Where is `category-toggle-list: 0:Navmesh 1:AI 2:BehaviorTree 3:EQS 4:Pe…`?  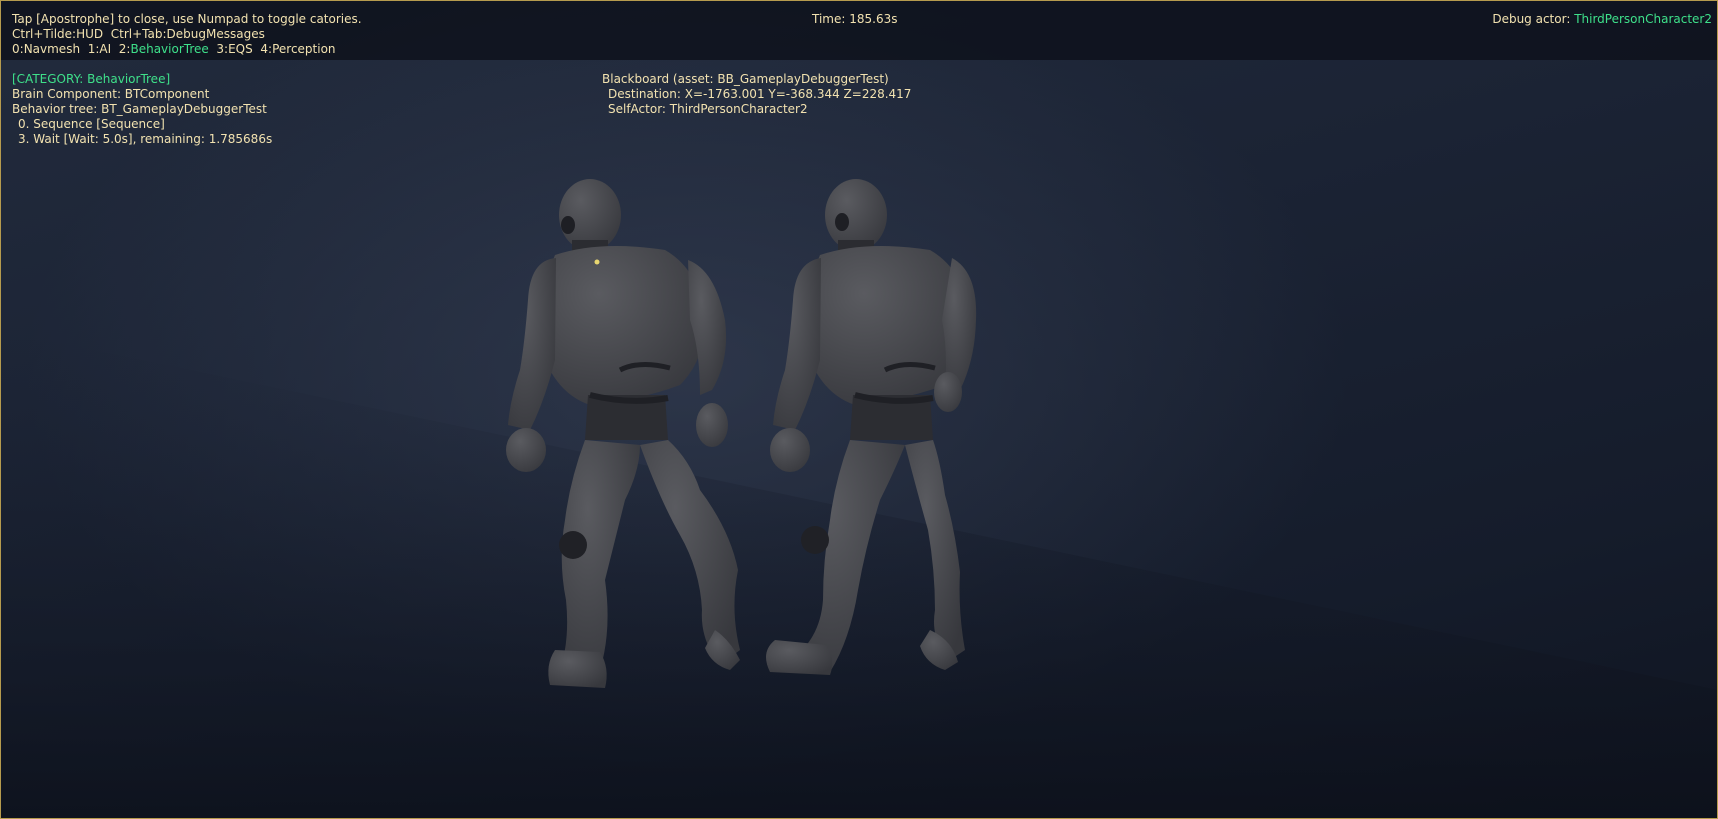
category-toggle-list: 0:Navmesh 1:AI 2:BehaviorTree 3:EQS 4:Pe… is located at coordinates (174, 49).